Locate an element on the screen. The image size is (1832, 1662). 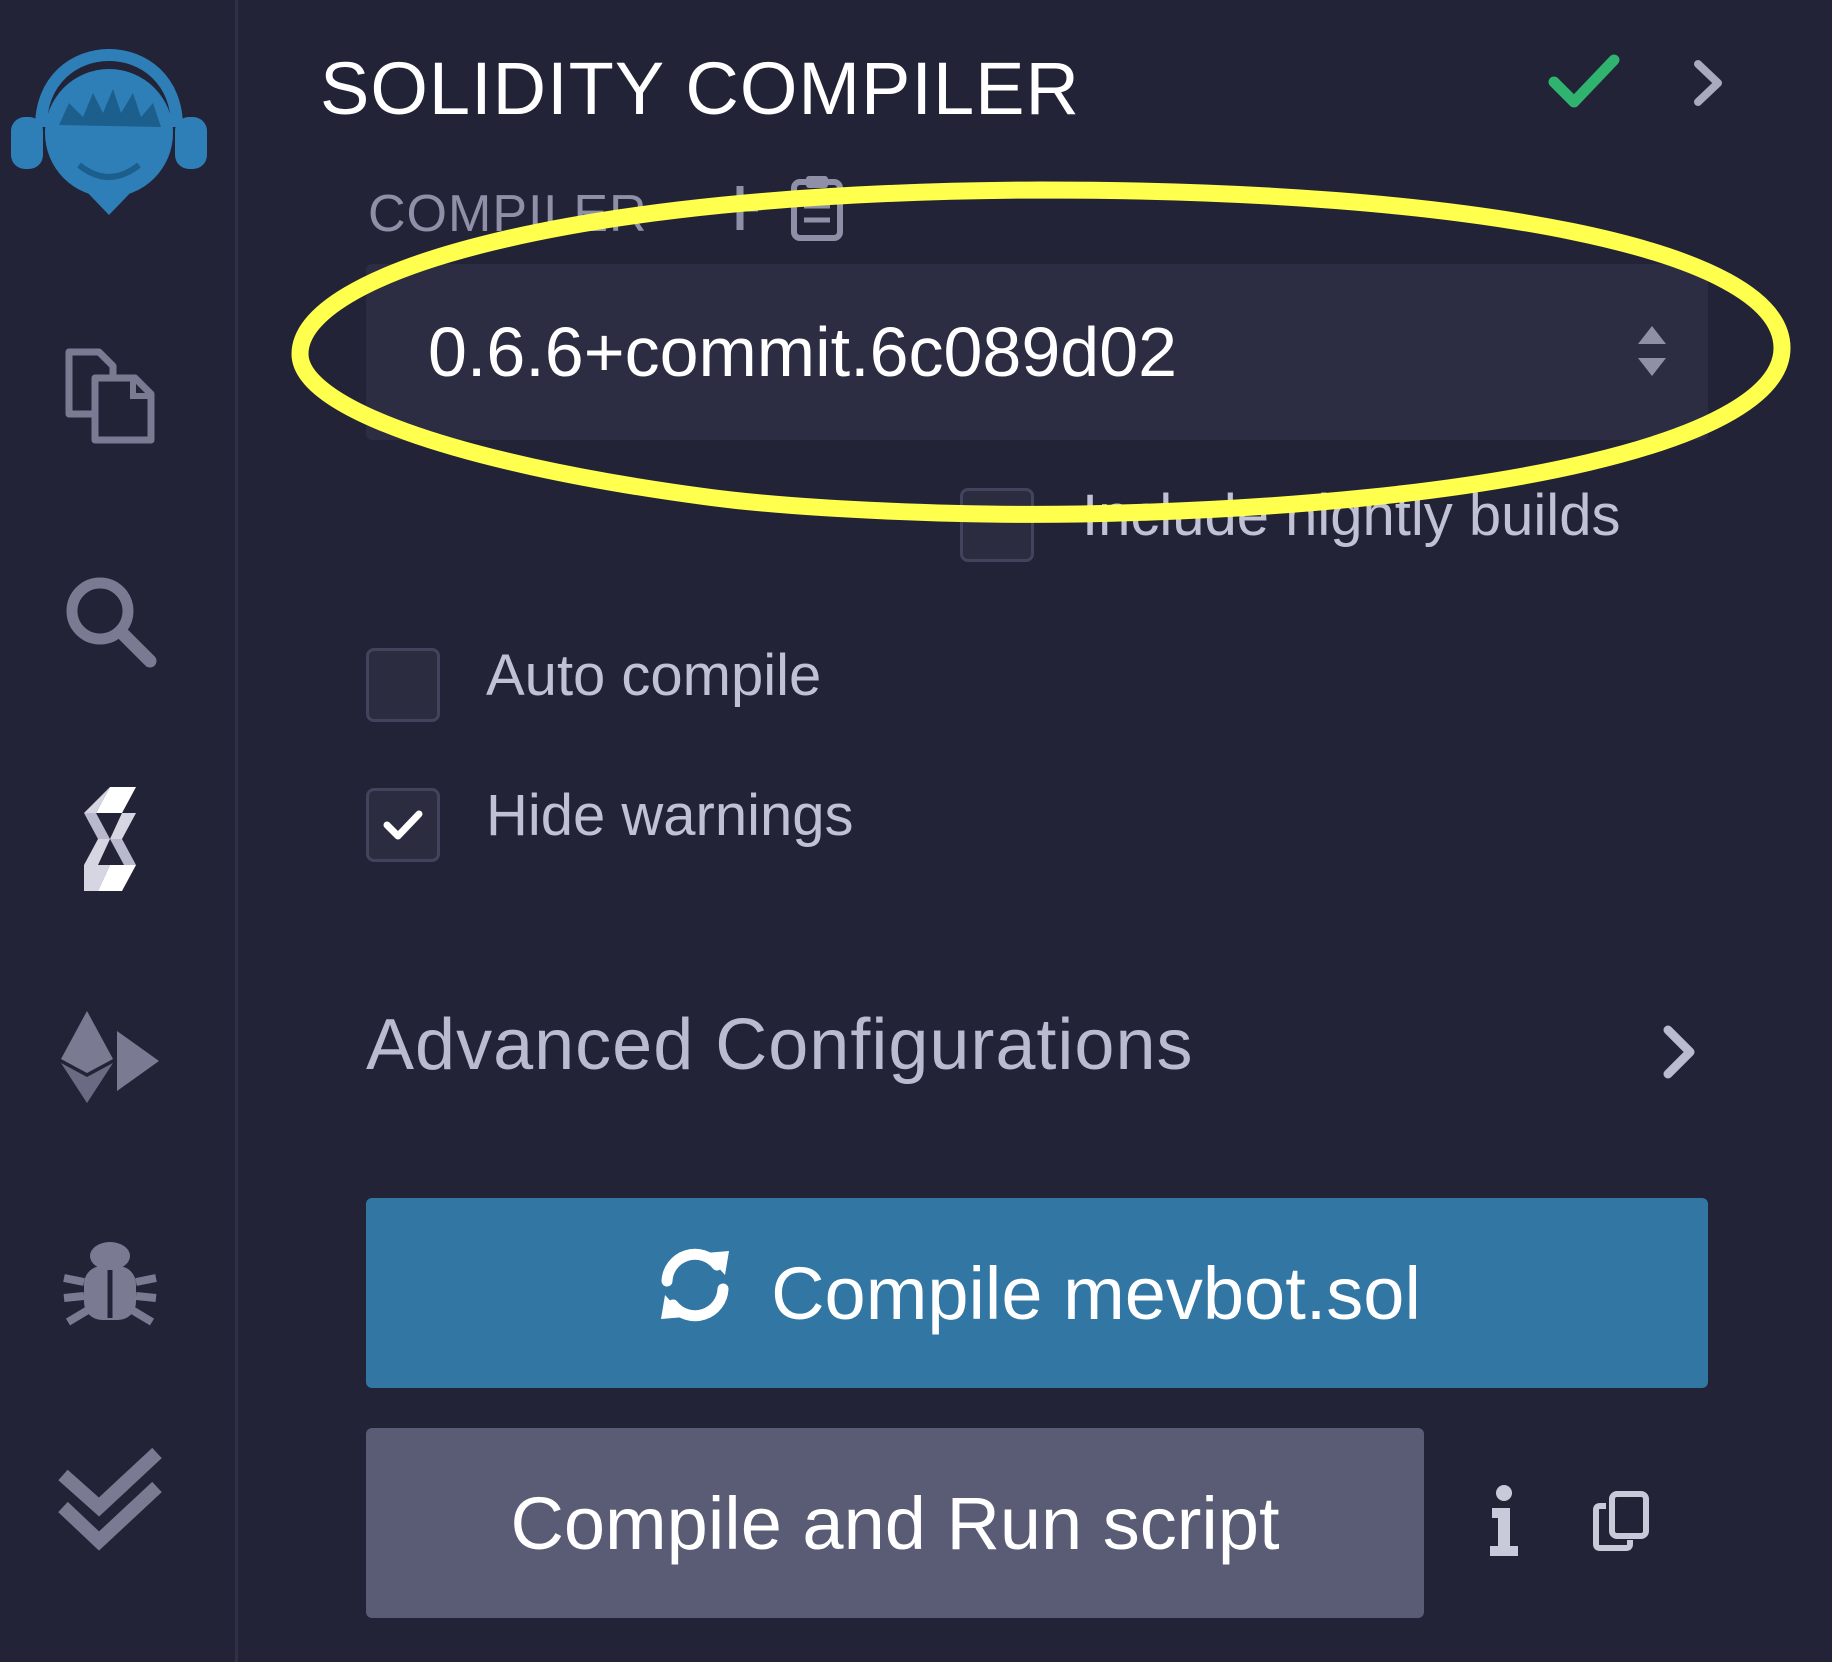
file-explorer-icon is located at coordinates (110, 395).